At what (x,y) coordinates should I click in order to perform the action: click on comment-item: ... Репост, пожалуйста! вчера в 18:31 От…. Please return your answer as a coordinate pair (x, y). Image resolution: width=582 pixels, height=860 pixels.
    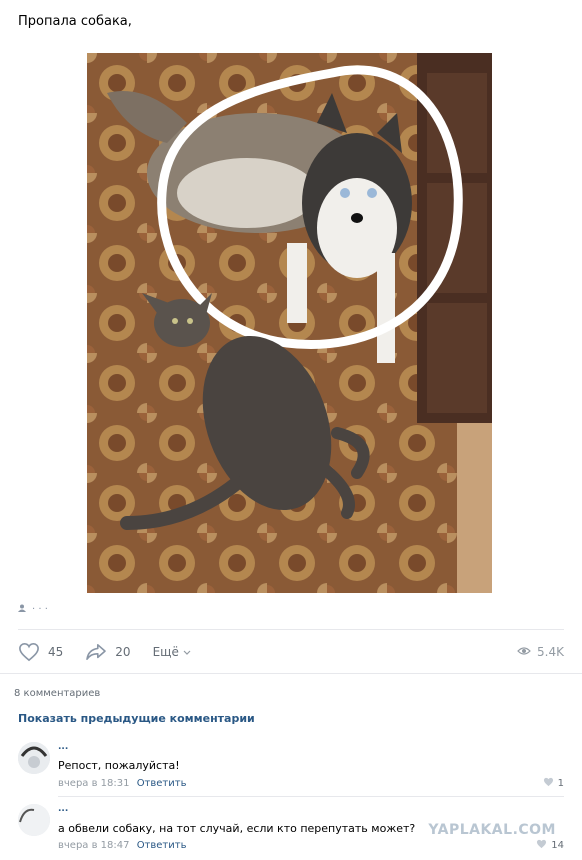
    Looking at the image, I should click on (291, 768).